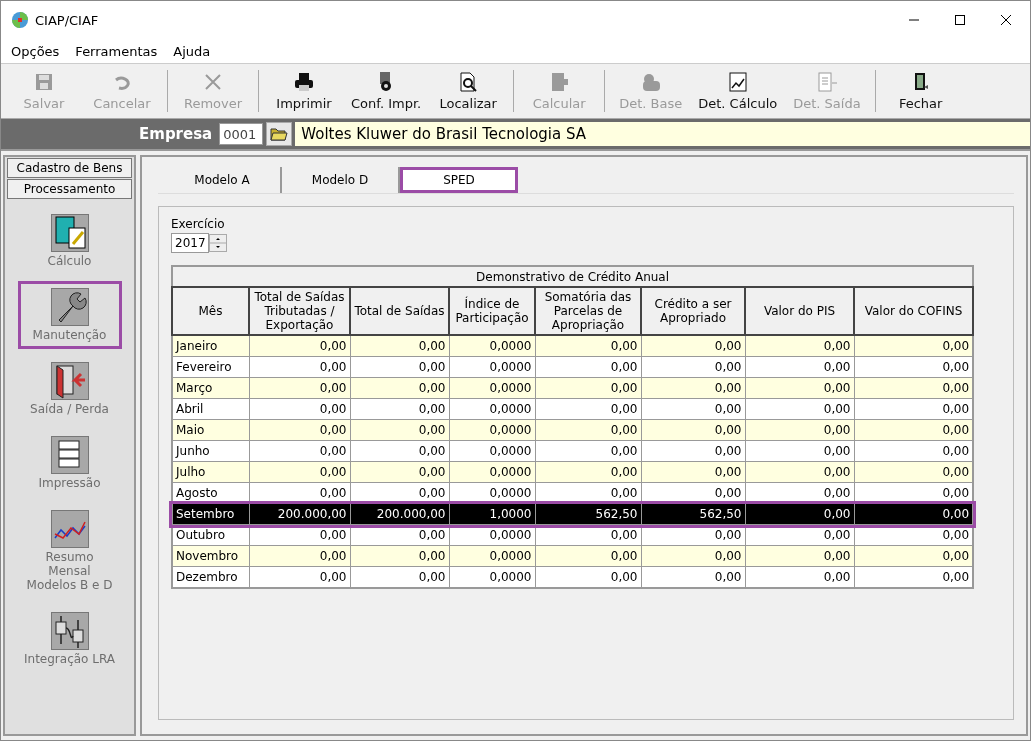 This screenshot has height=741, width=1031. Describe the element at coordinates (241, 134) in the screenshot. I see `company-code-field: 0001` at that location.